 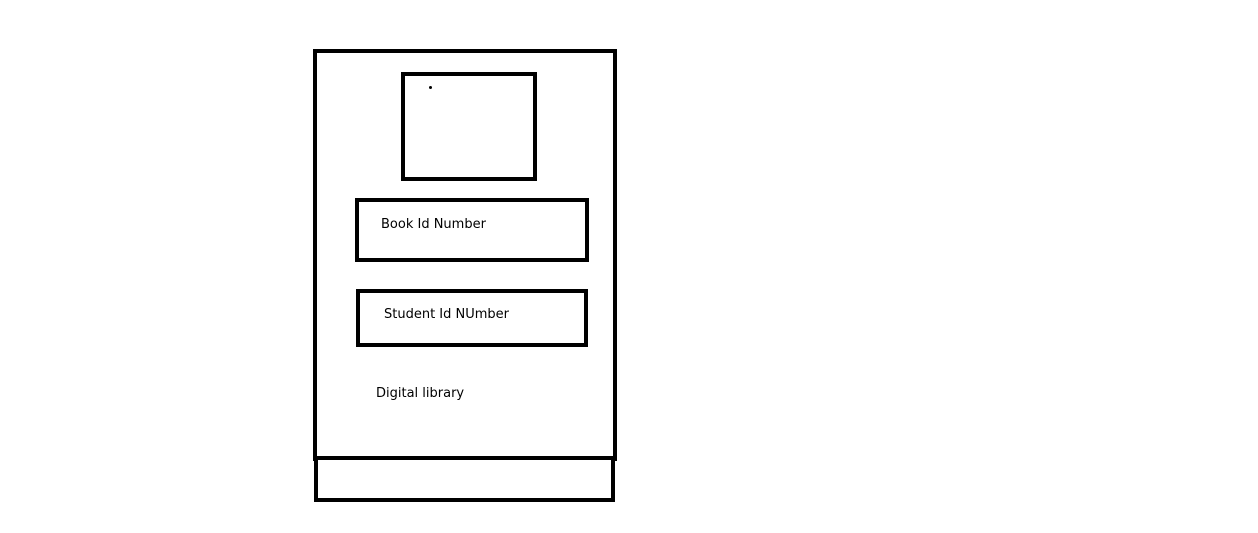 What do you see at coordinates (464, 479) in the screenshot?
I see `device-base` at bounding box center [464, 479].